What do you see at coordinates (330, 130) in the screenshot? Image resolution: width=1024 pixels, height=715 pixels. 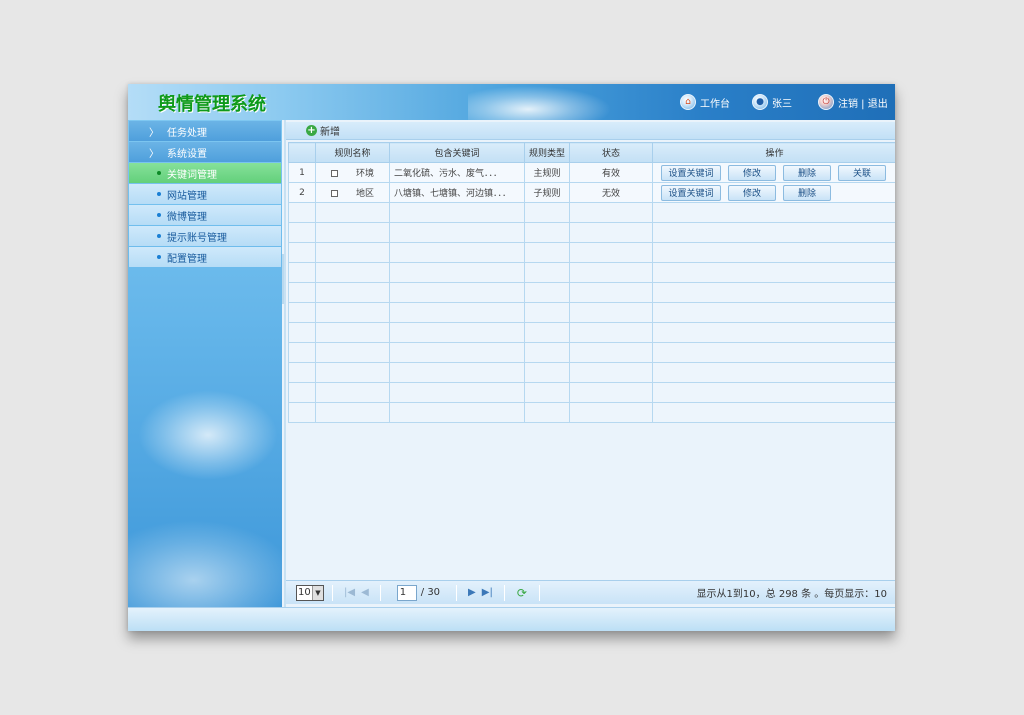 I see `add-button: 新增` at bounding box center [330, 130].